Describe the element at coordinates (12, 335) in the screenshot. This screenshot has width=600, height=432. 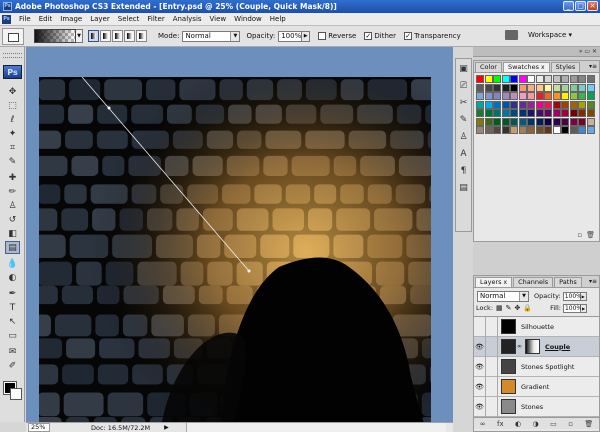
I see `shape-icon: ▭` at that location.